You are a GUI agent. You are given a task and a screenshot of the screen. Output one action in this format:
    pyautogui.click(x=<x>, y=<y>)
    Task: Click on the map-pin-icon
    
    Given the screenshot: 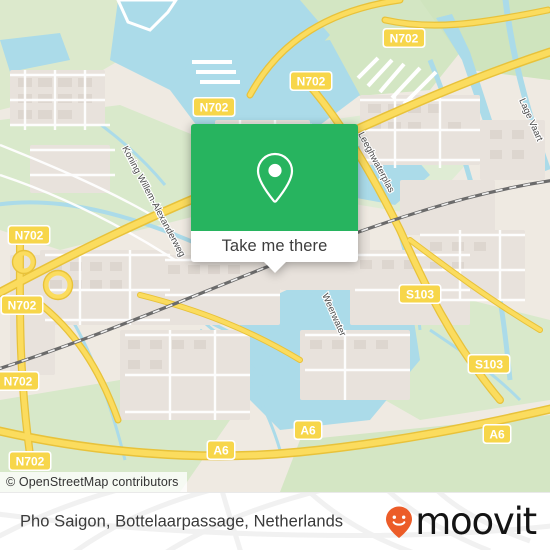 What is the action you would take?
    pyautogui.click(x=274, y=177)
    